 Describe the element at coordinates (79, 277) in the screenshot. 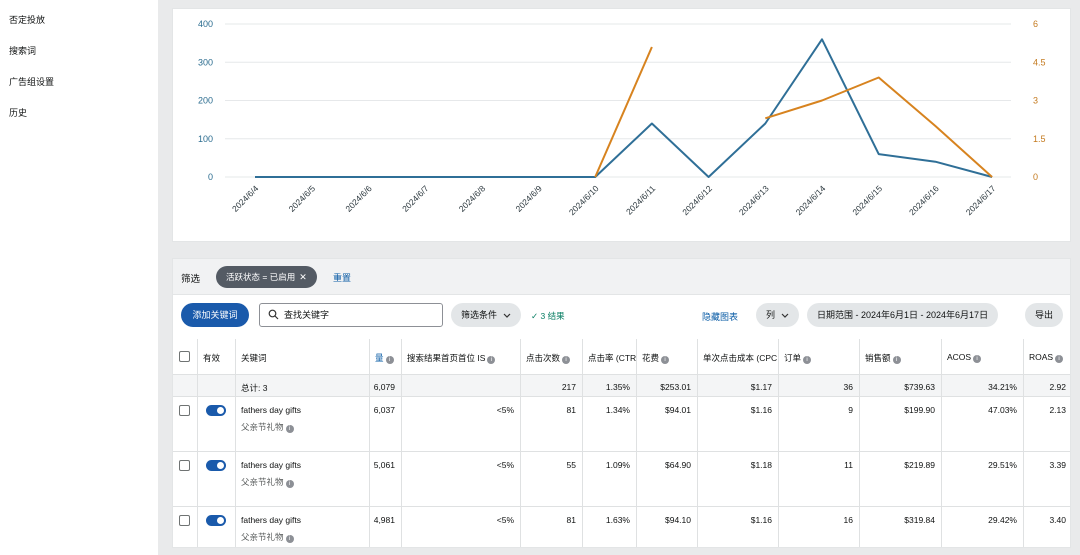

I see `sidebar: 否定投放 搜索词 广告组设置 历史` at that location.